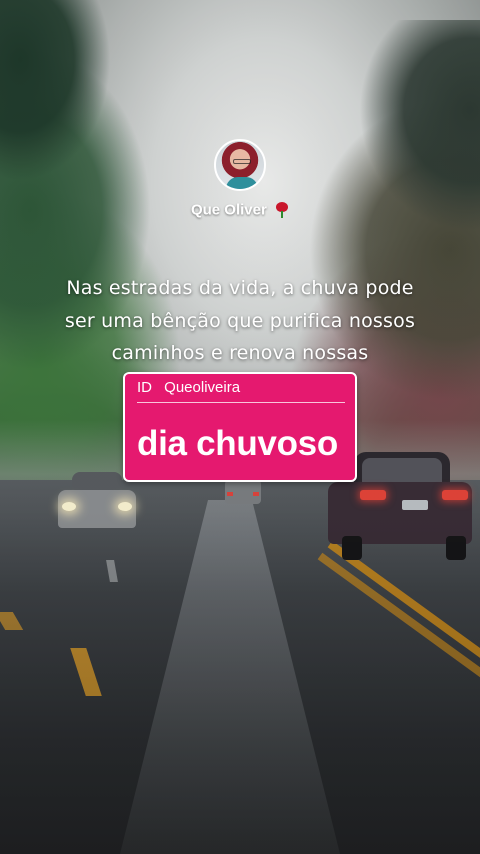 The image size is (480, 854). I want to click on glasses-detail, so click(242, 161).